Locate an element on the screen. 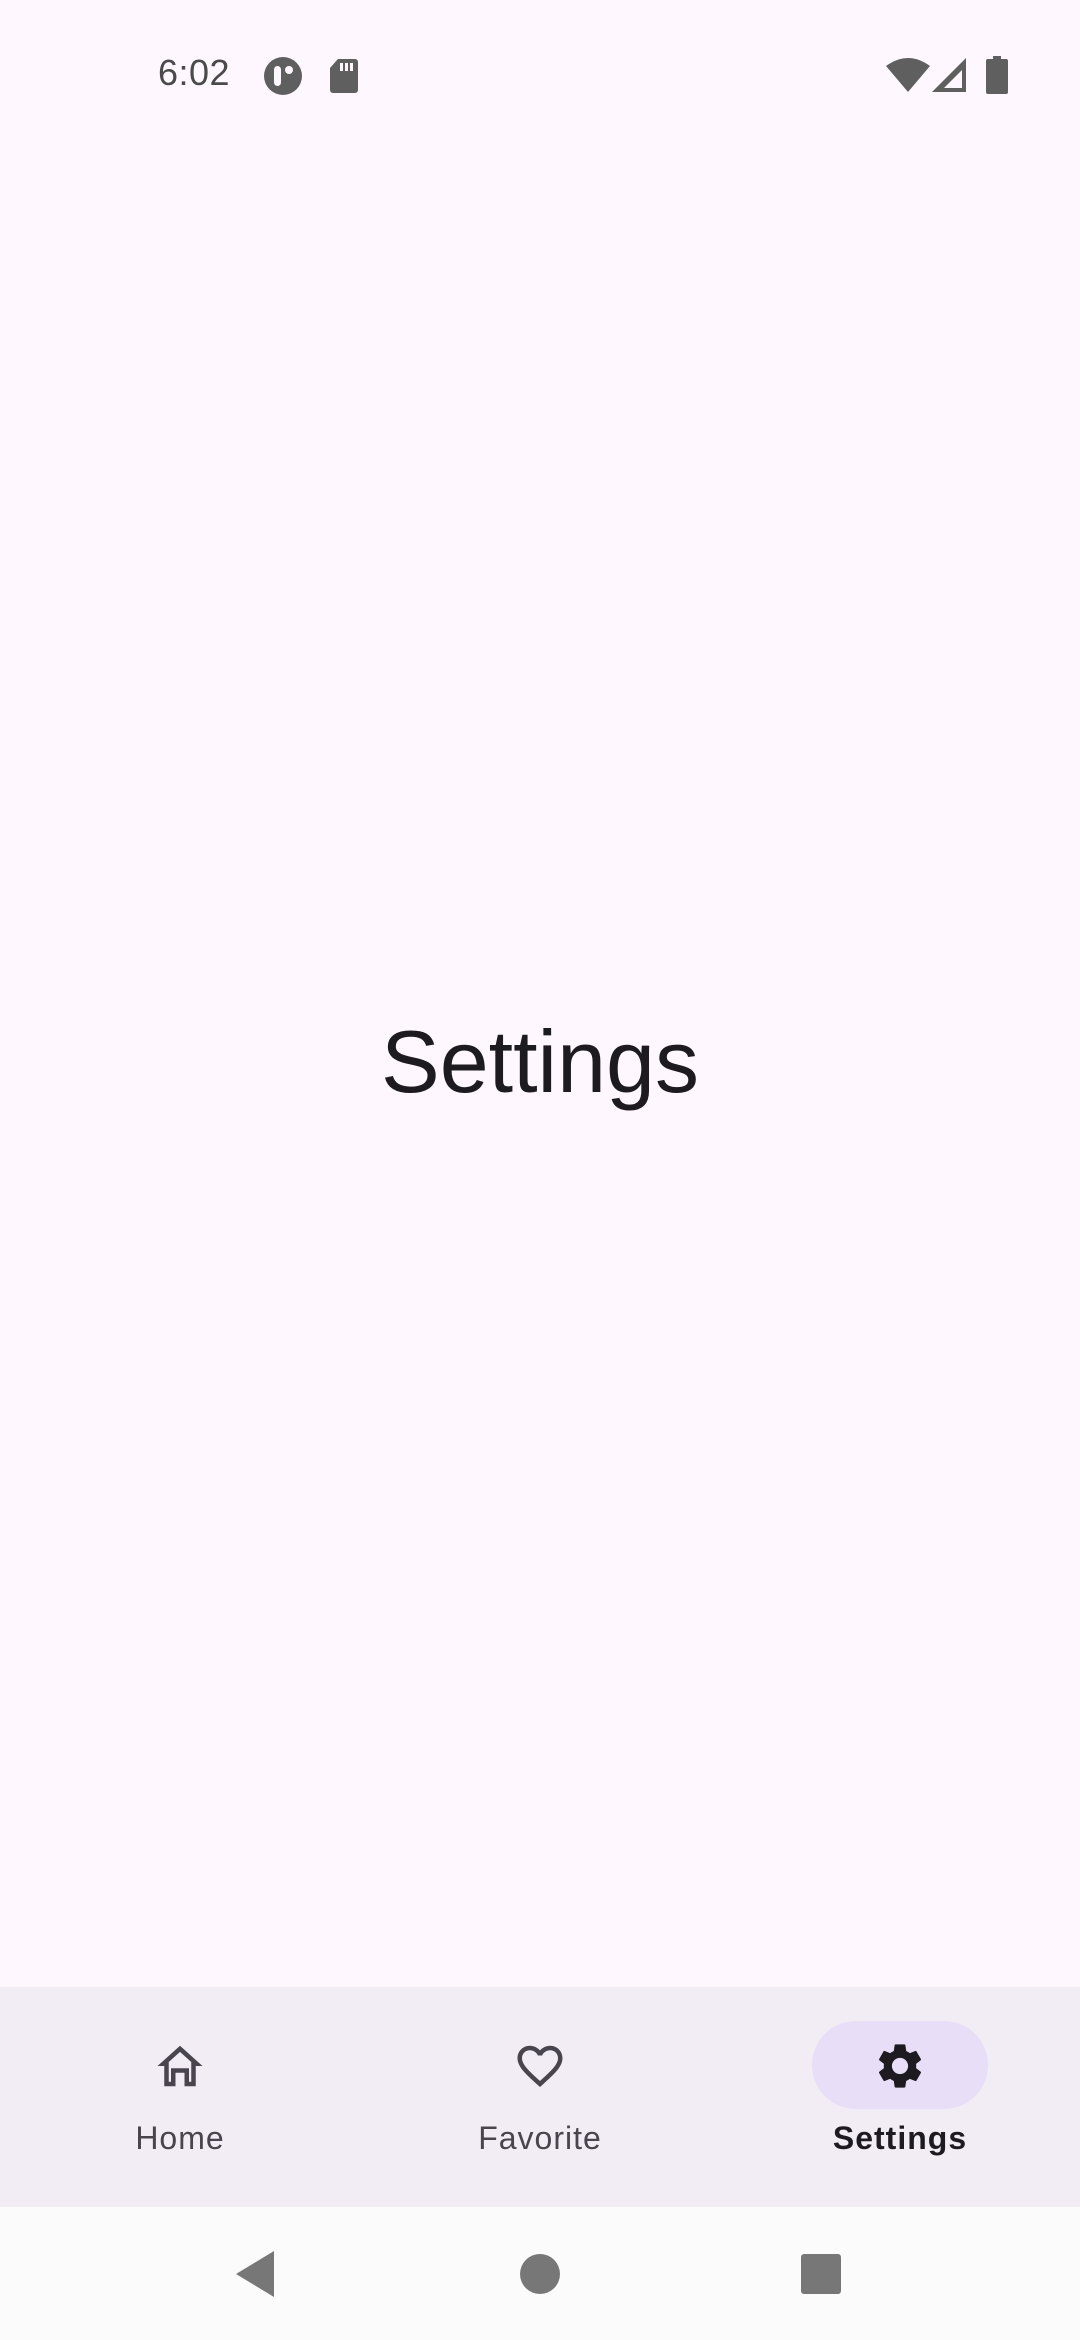 The width and height of the screenshot is (1080, 2340). status-bar: 6:02 is located at coordinates (540, 75).